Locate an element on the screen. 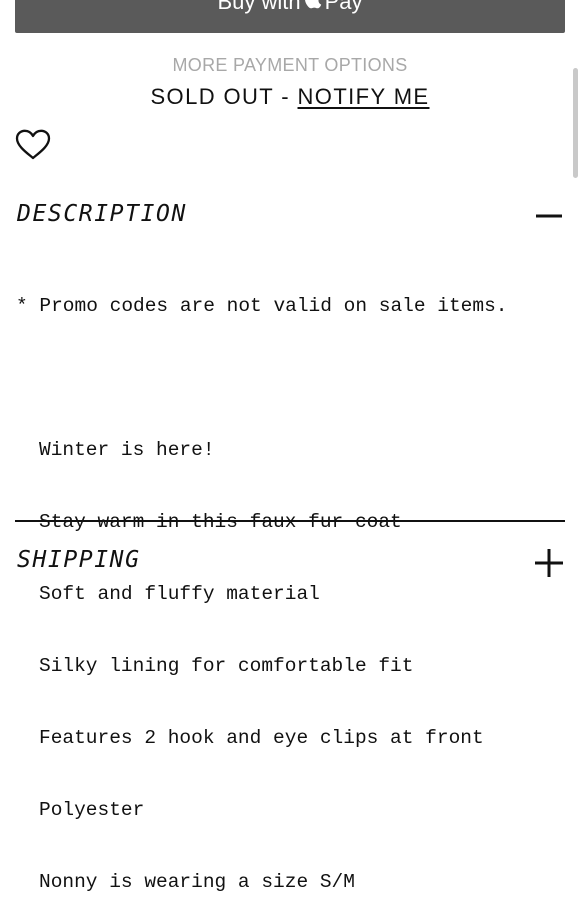 The height and width of the screenshot is (918, 580). description-line: Silky lining for comfortable fit is located at coordinates (226, 666).